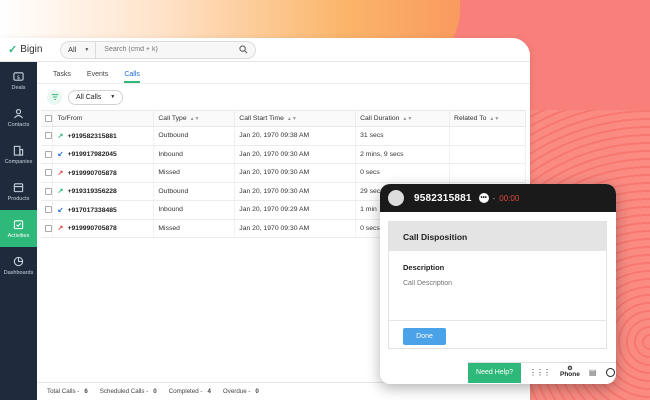 The image size is (650, 400). What do you see at coordinates (443, 198) in the screenshot?
I see `caller-number: 9582315881` at bounding box center [443, 198].